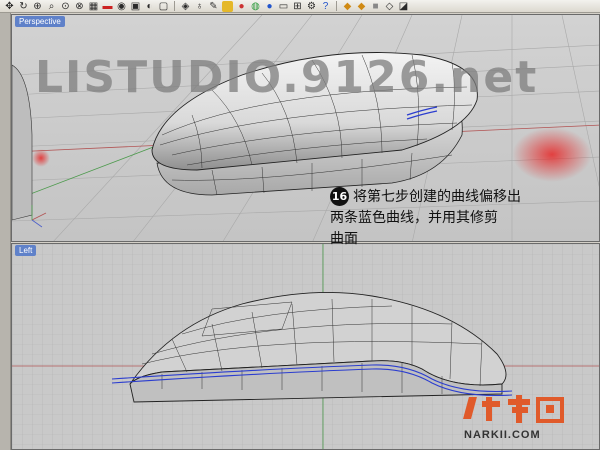 The image size is (600, 450). I want to click on brand-logo-text: NARKII.COM, so click(502, 435).